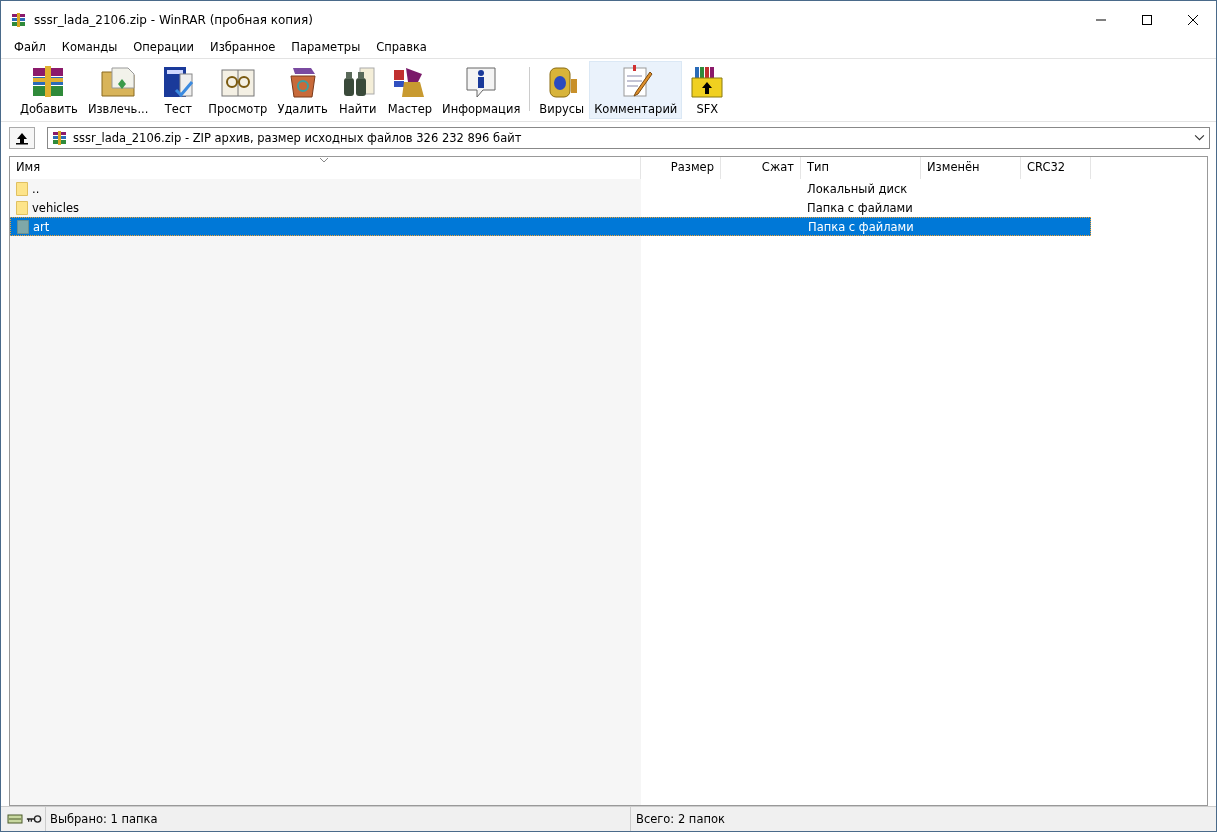 This screenshot has height=832, width=1217. What do you see at coordinates (357, 90) in the screenshot?
I see `toolbar-button: Найти` at bounding box center [357, 90].